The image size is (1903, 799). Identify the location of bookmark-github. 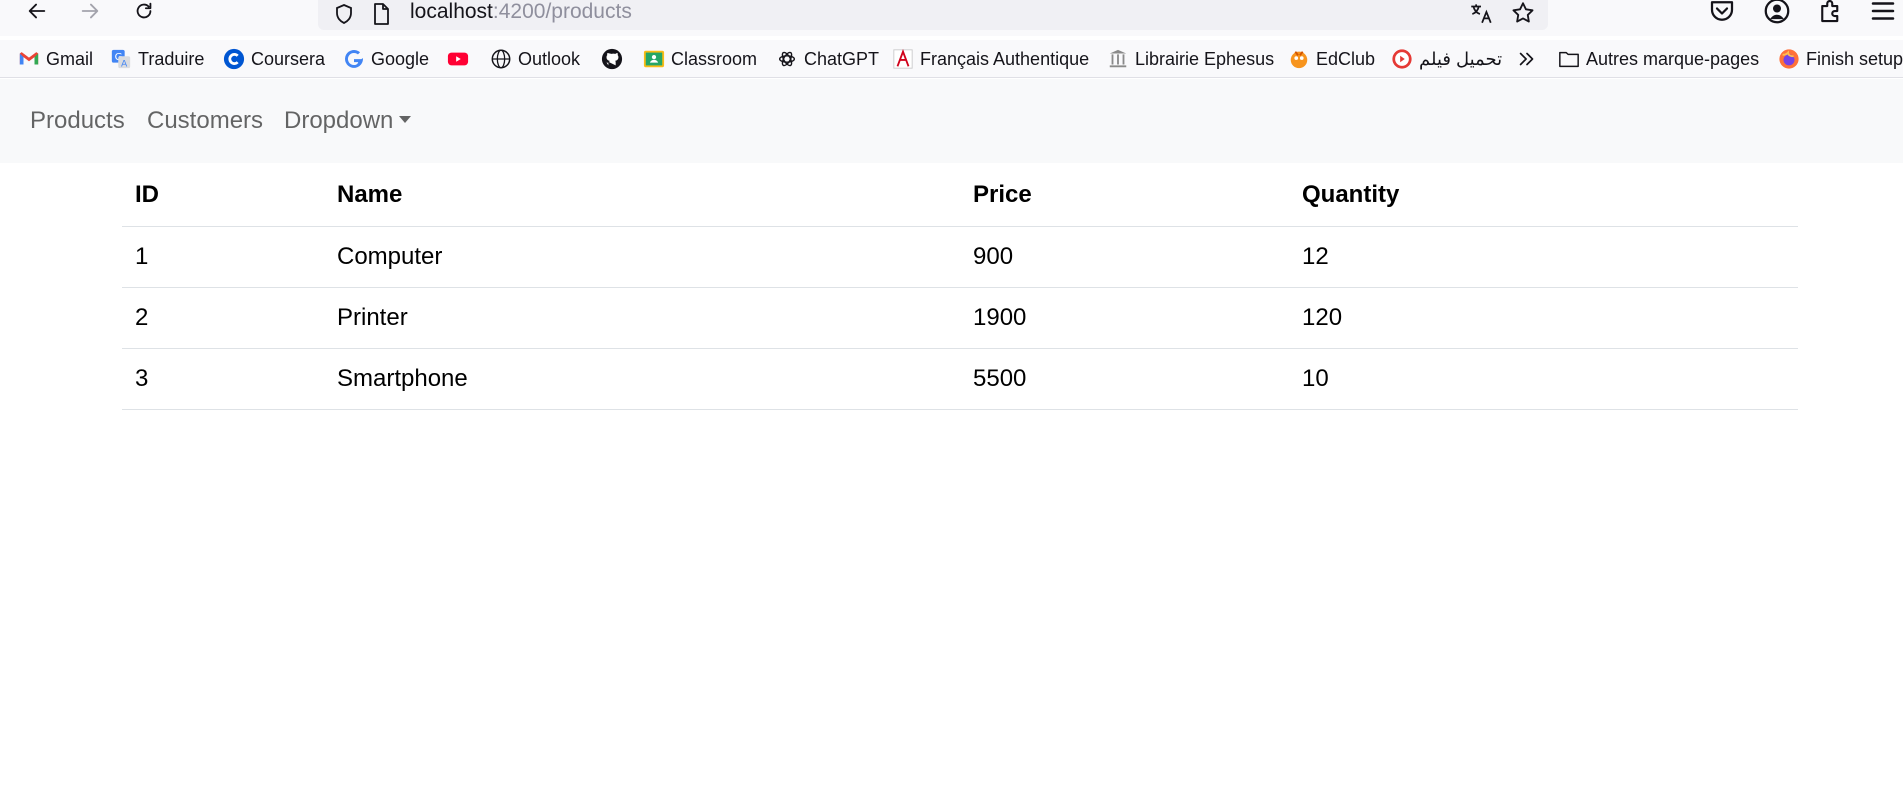
(615, 59).